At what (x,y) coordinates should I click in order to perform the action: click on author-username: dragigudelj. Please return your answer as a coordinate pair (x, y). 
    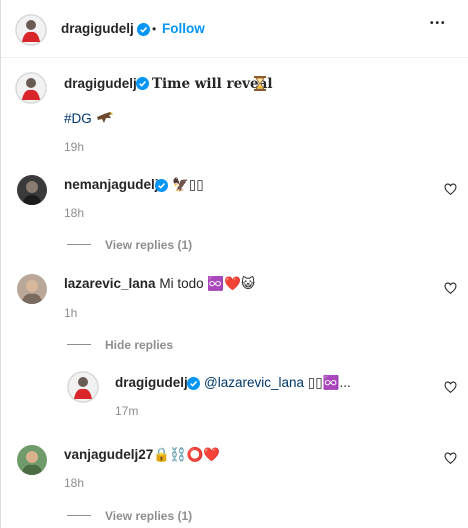
    Looking at the image, I should click on (97, 28).